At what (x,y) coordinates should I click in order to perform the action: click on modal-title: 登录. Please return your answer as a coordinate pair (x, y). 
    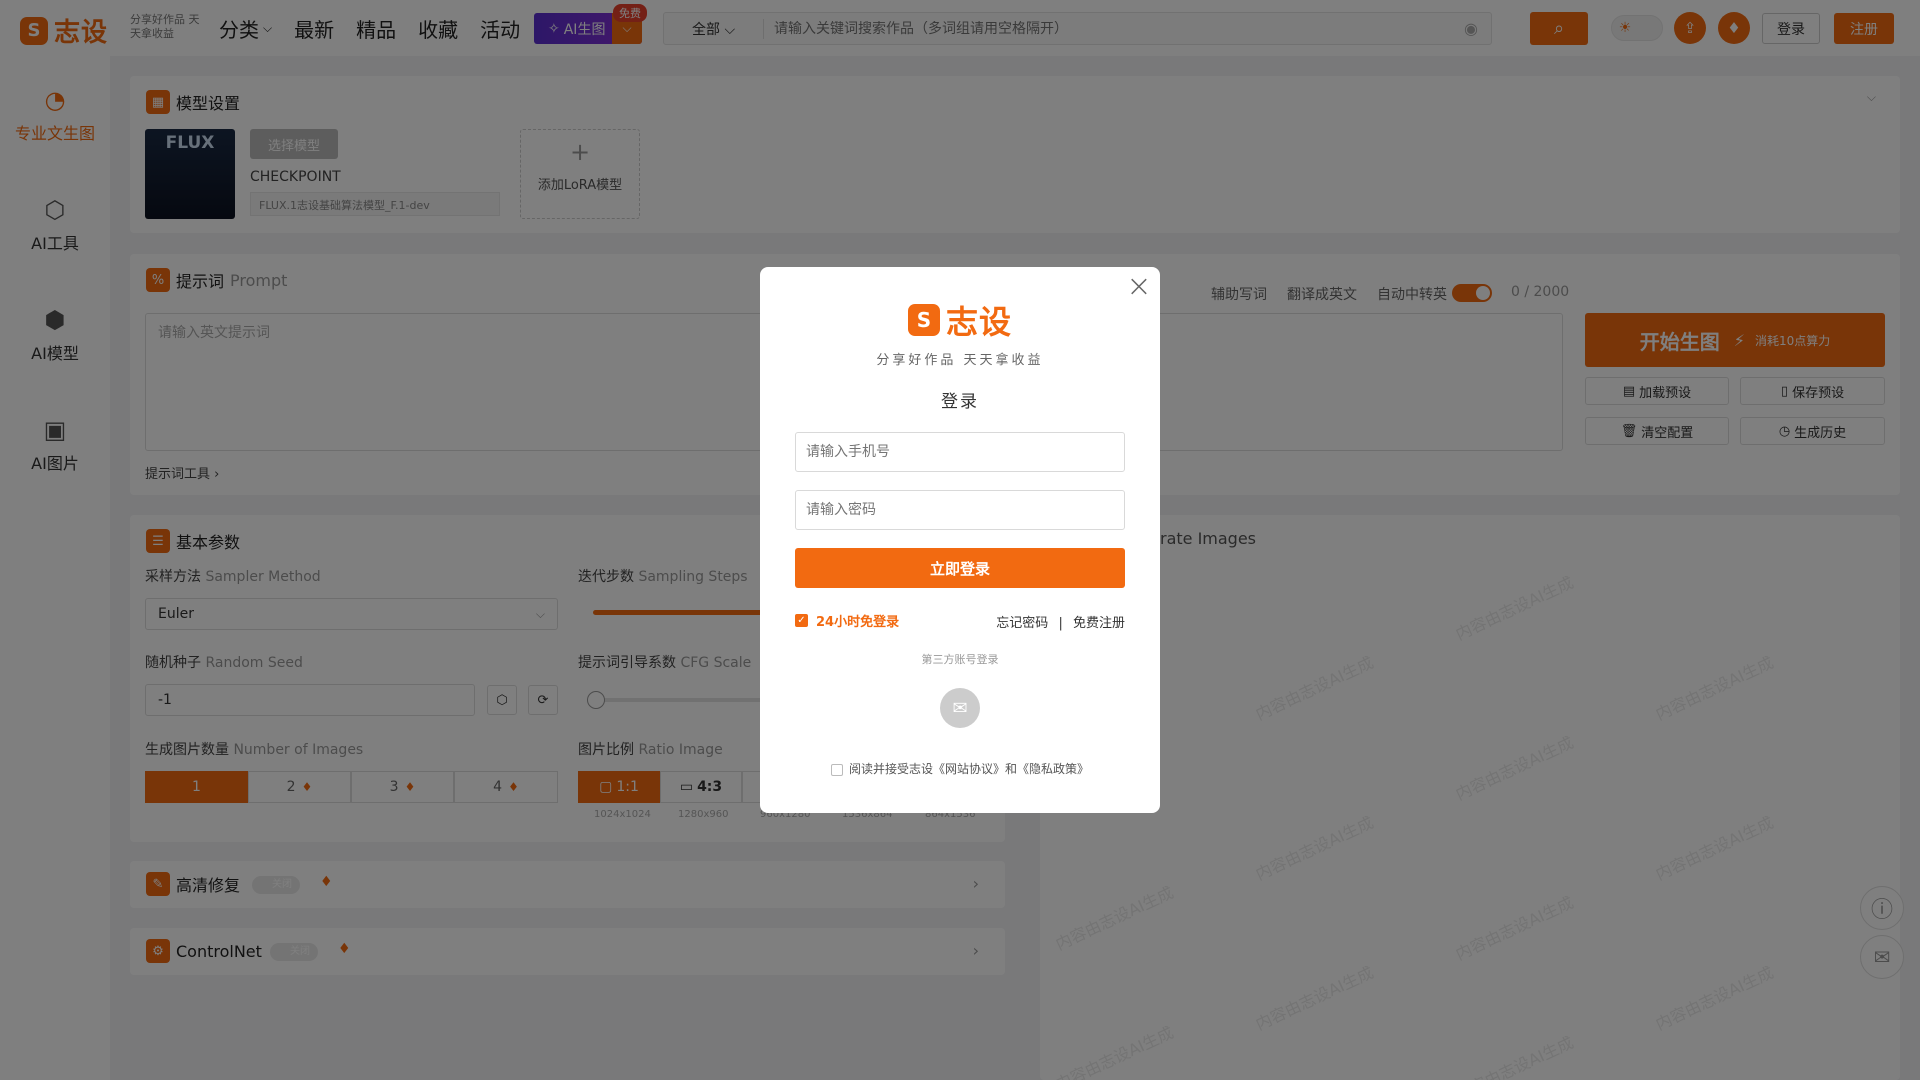
    Looking at the image, I should click on (960, 402).